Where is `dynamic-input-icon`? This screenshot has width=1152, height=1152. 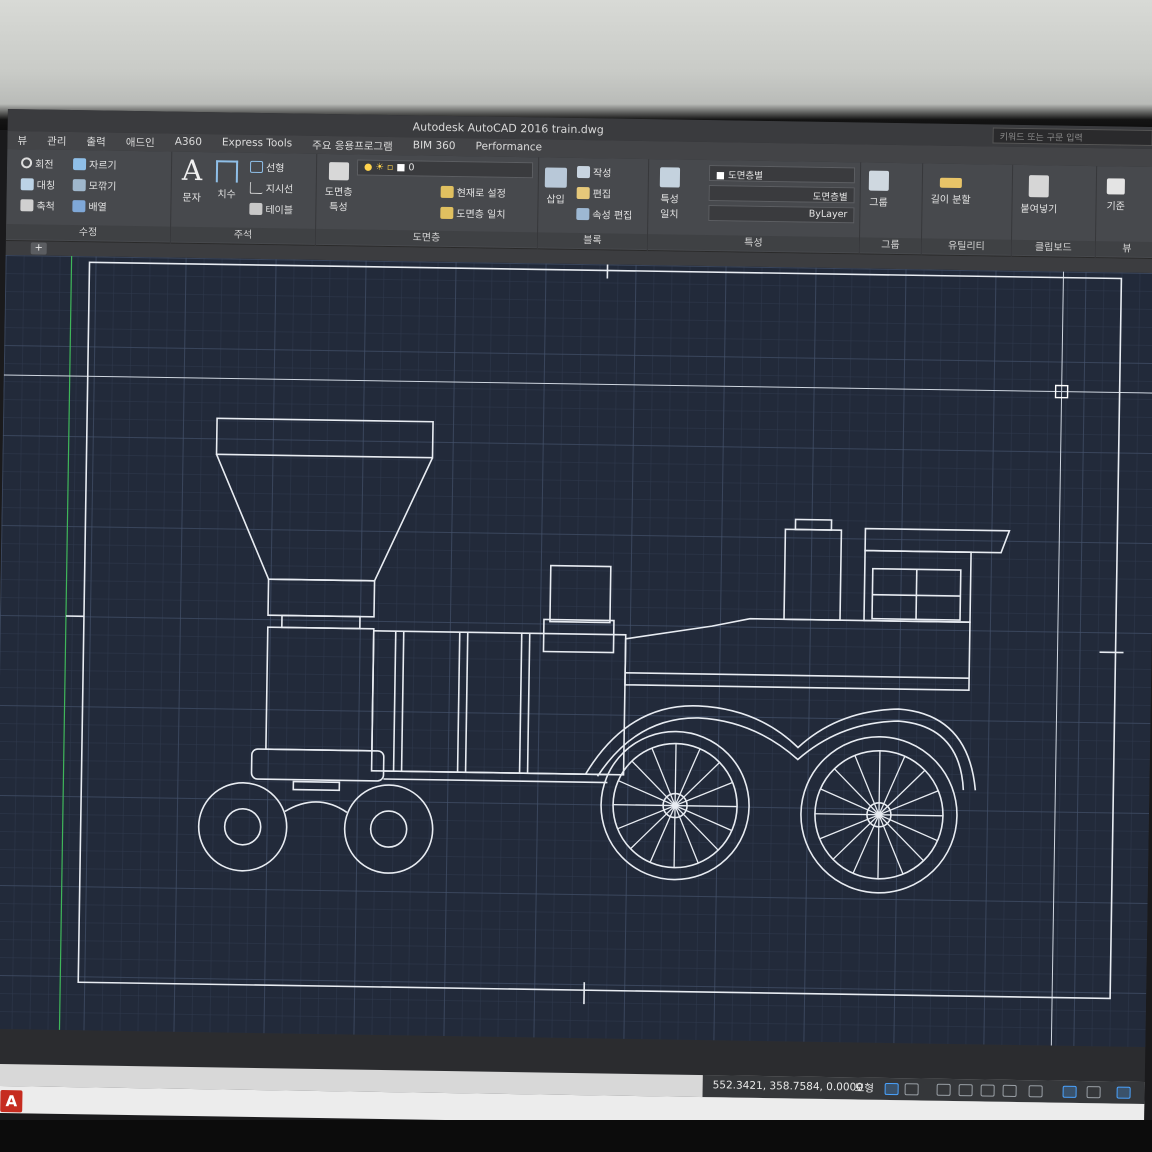 dynamic-input-icon is located at coordinates (965, 1090).